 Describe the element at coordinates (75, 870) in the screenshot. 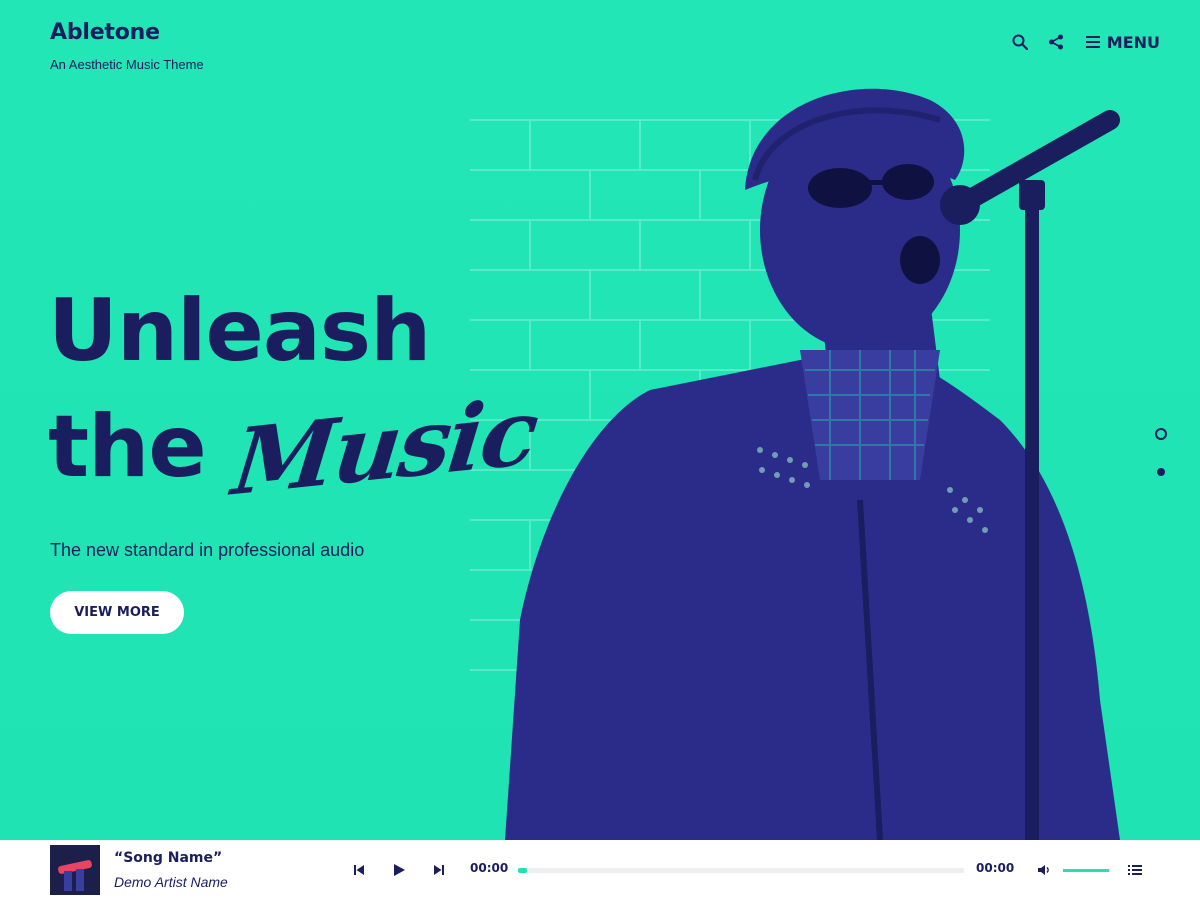

I see `album-cover` at that location.